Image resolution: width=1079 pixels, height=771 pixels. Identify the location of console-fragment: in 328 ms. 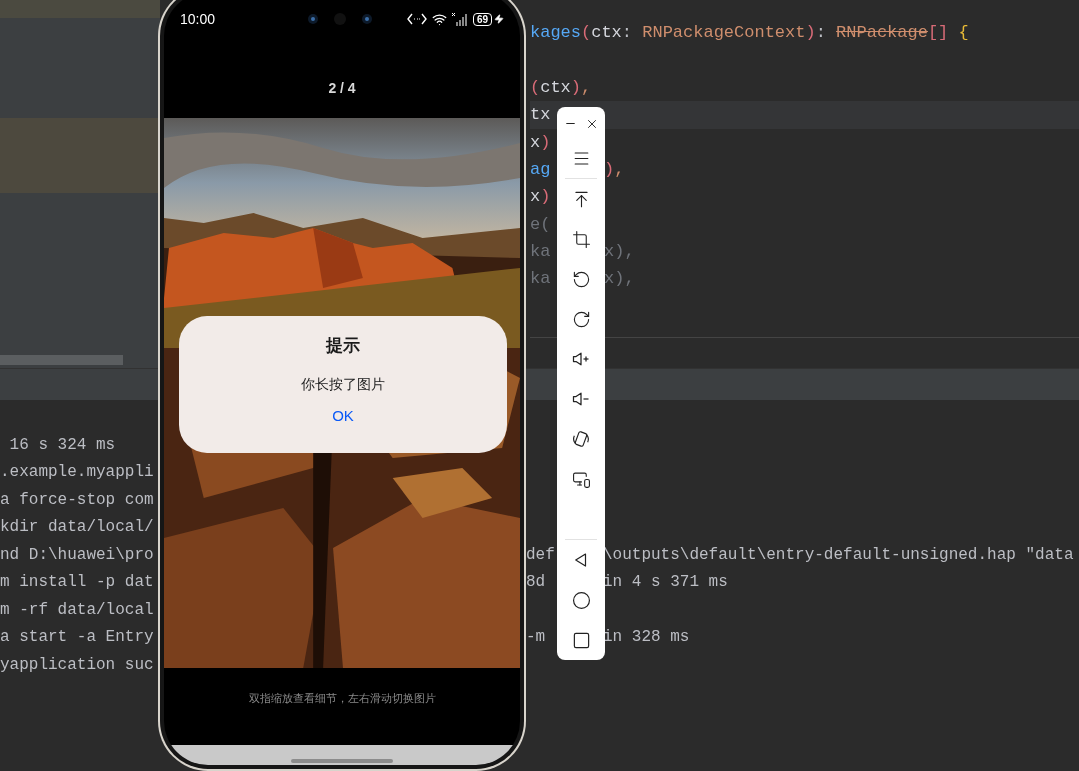
(646, 638).